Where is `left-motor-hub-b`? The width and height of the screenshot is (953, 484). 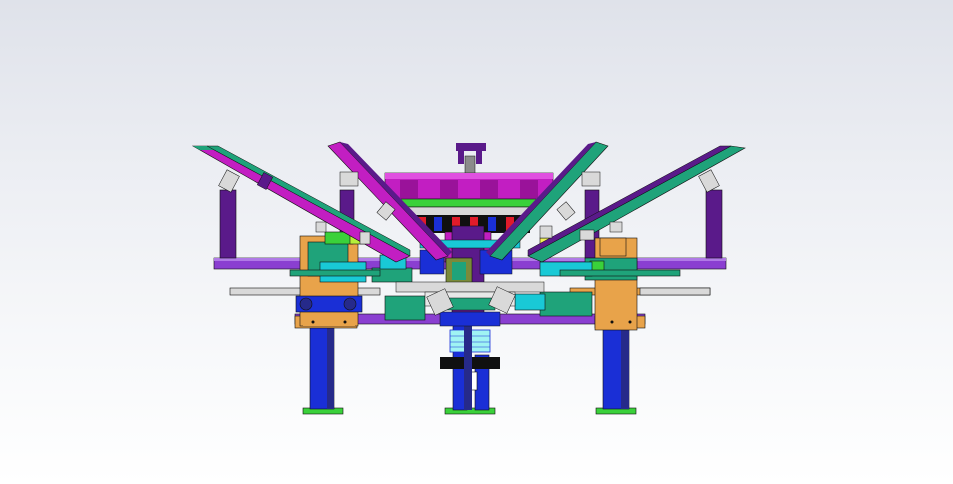
left-motor-hub-b is located at coordinates (350, 304).